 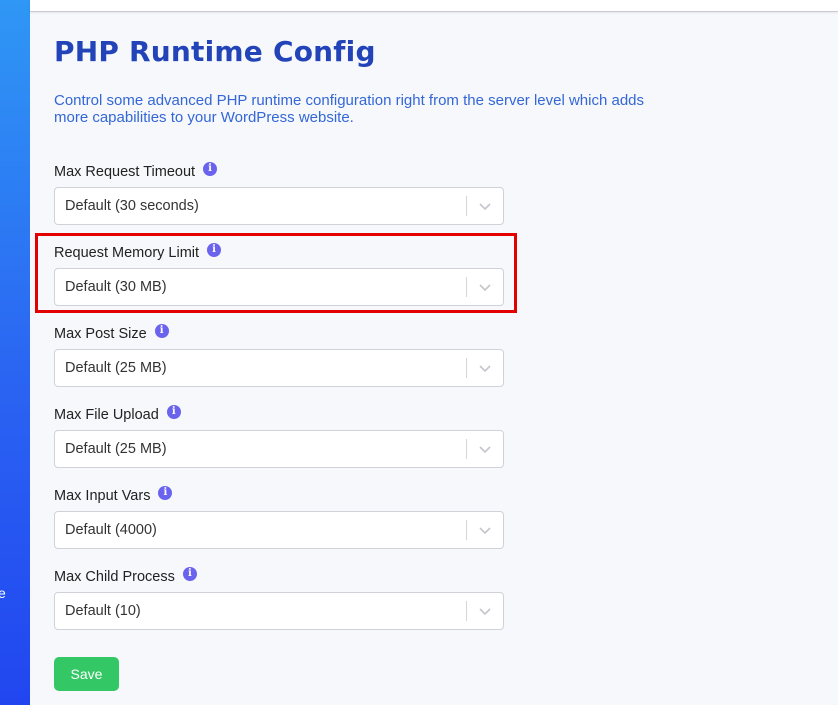 I want to click on max-file-upload-select: Default (25 MB), so click(x=279, y=449).